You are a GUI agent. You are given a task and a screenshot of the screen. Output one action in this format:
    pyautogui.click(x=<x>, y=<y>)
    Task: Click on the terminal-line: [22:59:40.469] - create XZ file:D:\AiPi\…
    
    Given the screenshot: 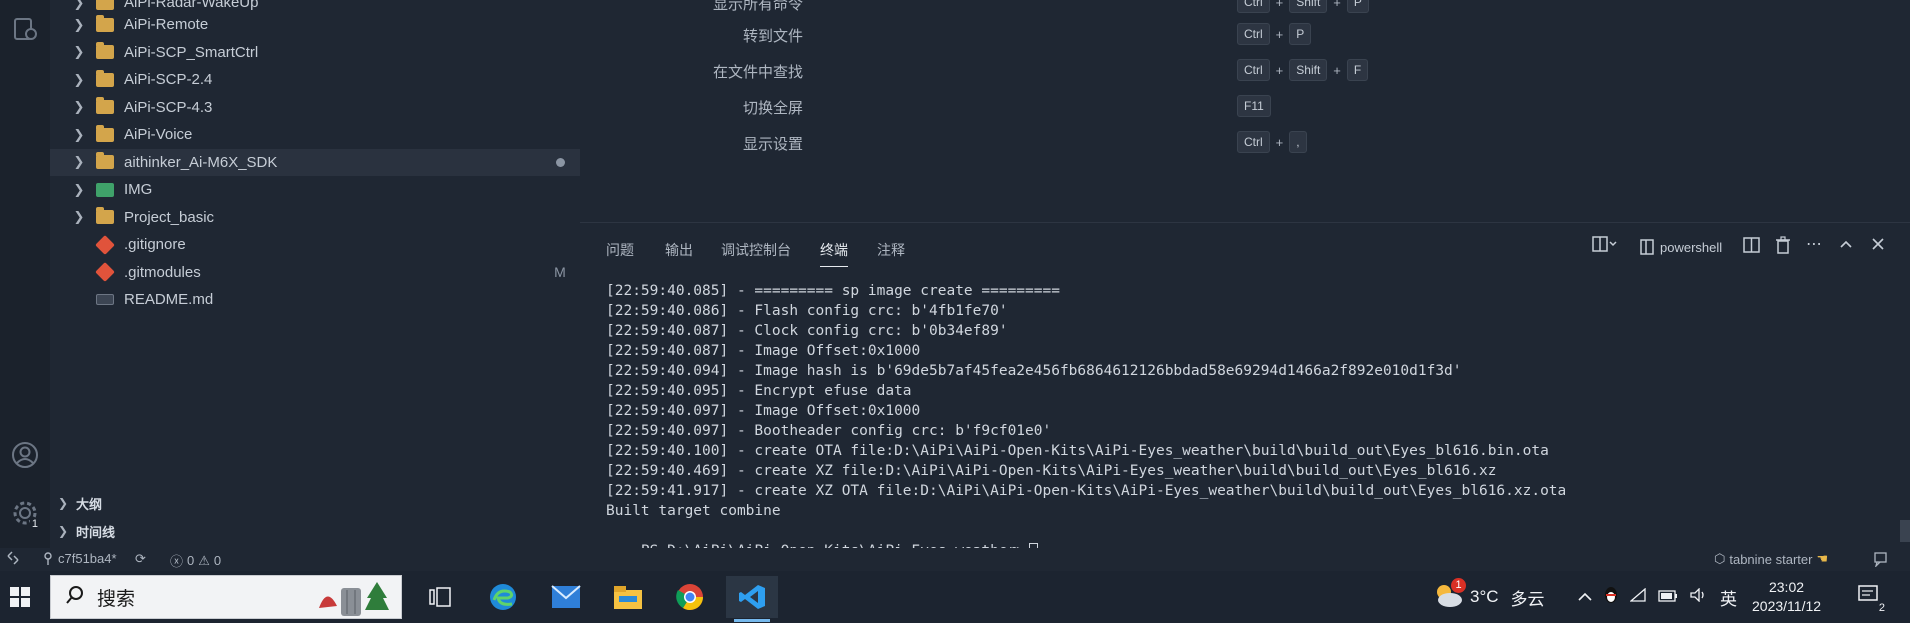 What is the action you would take?
    pyautogui.click(x=1051, y=471)
    